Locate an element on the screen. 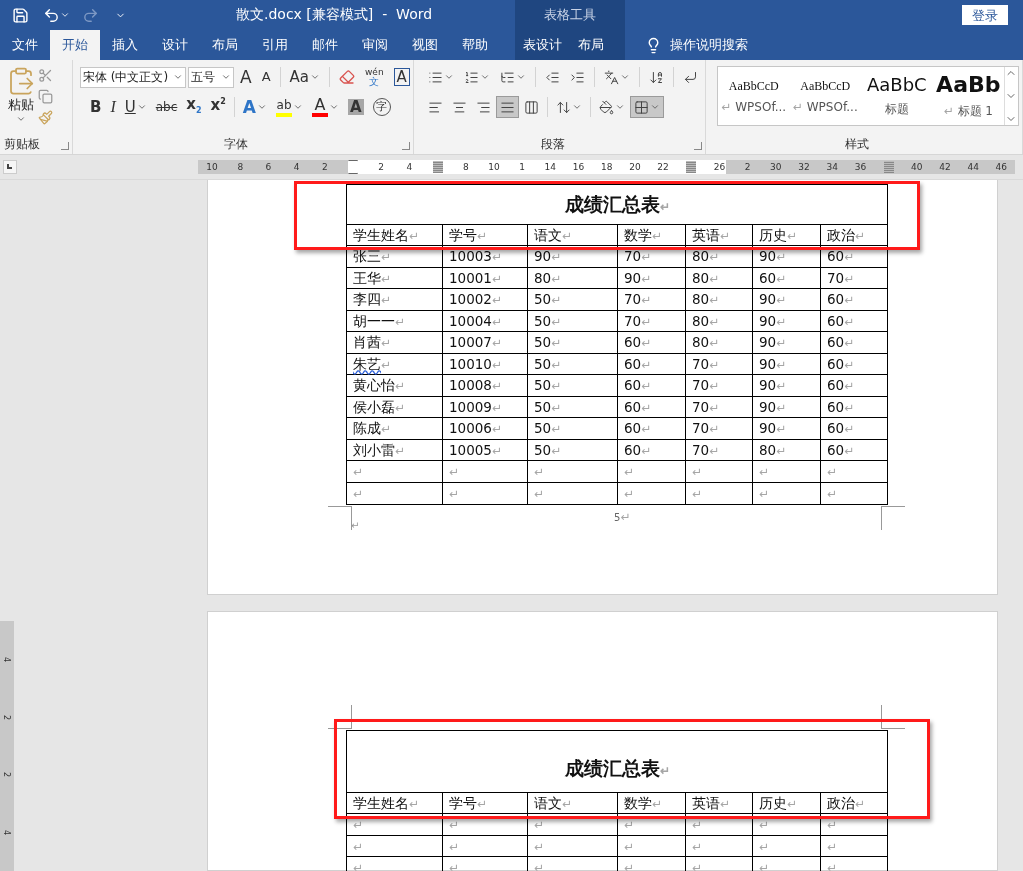 The width and height of the screenshot is (1023, 871). superscript-button: x$^{2}$ is located at coordinates (218, 107).